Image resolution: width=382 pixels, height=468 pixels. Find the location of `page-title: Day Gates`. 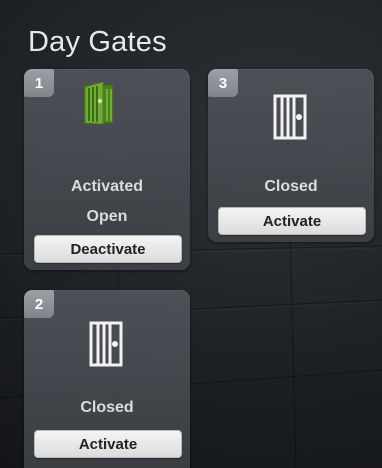

page-title: Day Gates is located at coordinates (97, 42).